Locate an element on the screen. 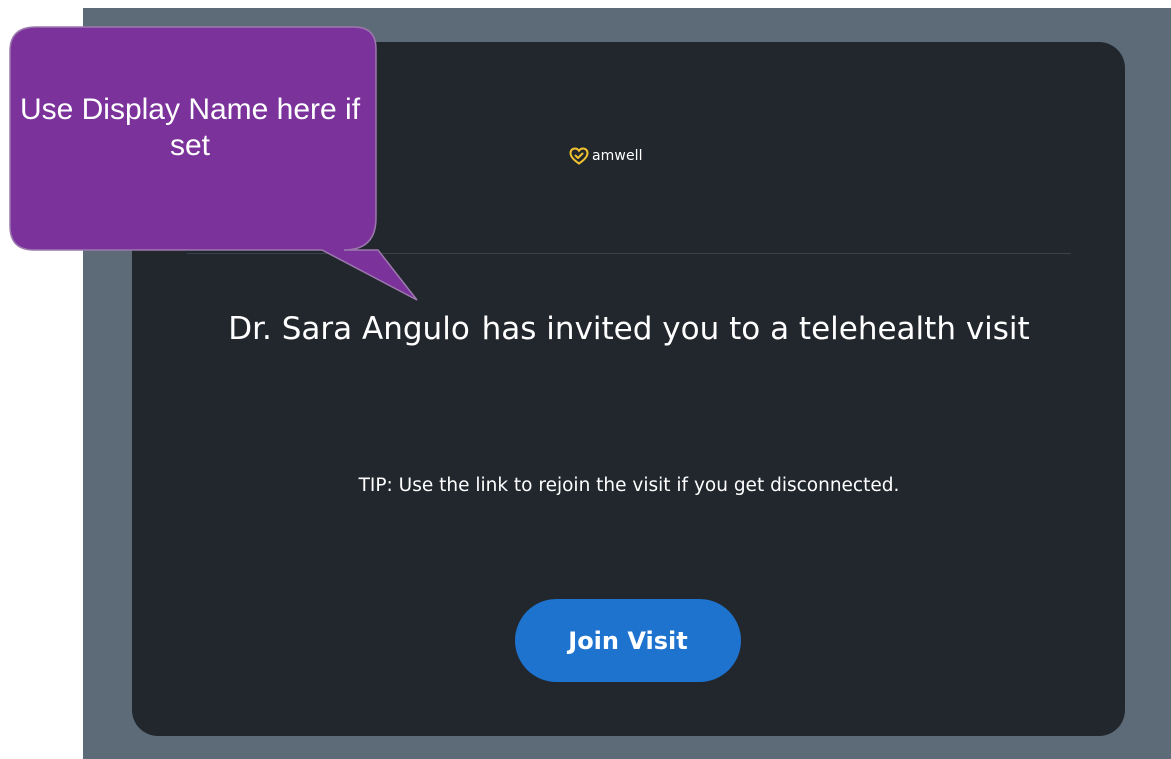  headline-text: has invited you to a telehealth visit is located at coordinates (755, 329).